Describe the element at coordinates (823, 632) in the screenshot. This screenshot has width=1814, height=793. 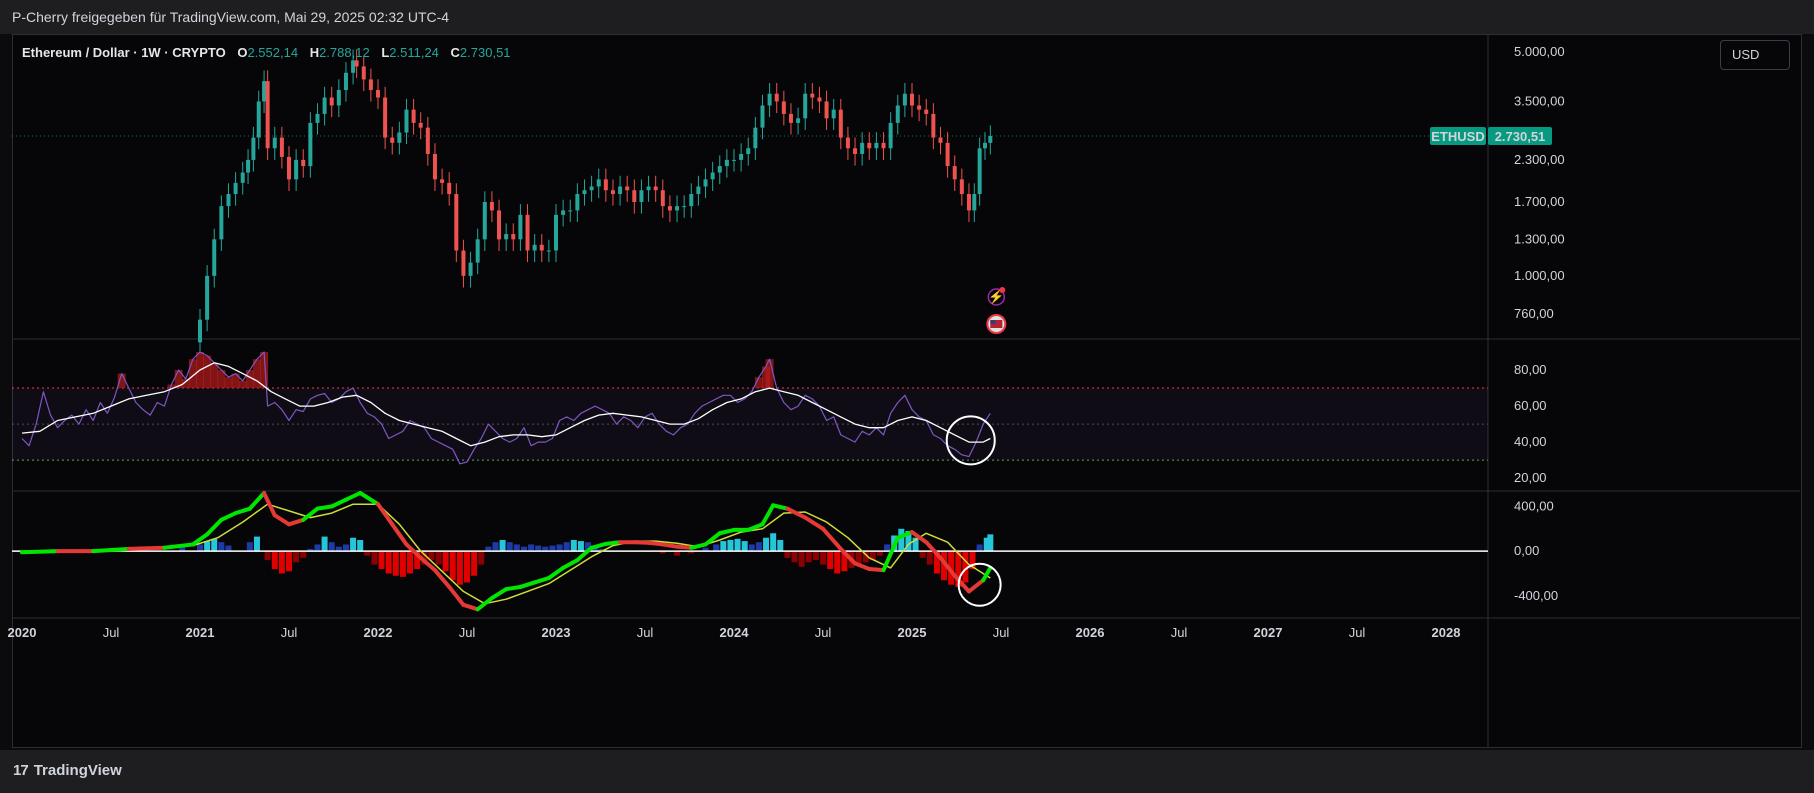
I see `time-tick-label: Jul` at that location.